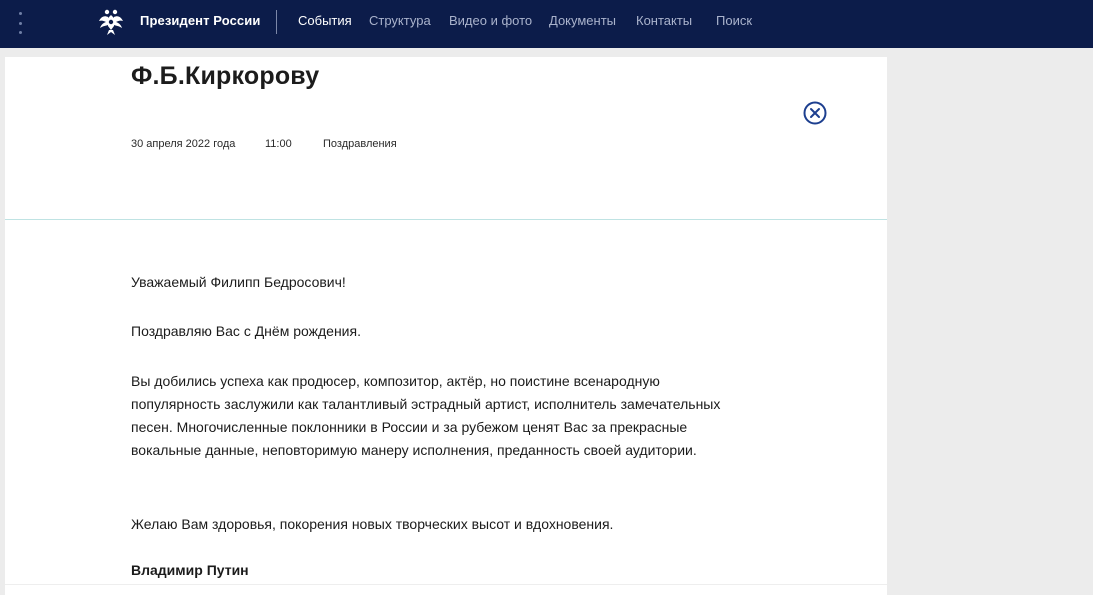  I want to click on nav-item-events: События, so click(325, 20).